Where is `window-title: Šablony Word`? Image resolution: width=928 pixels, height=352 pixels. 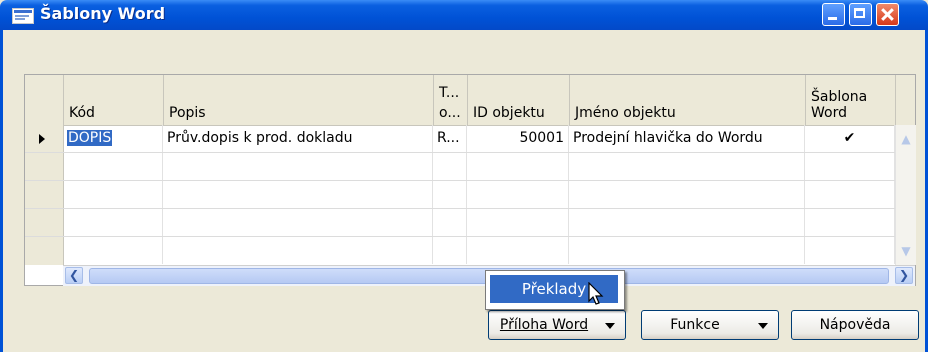 window-title: Šablony Word is located at coordinates (103, 13).